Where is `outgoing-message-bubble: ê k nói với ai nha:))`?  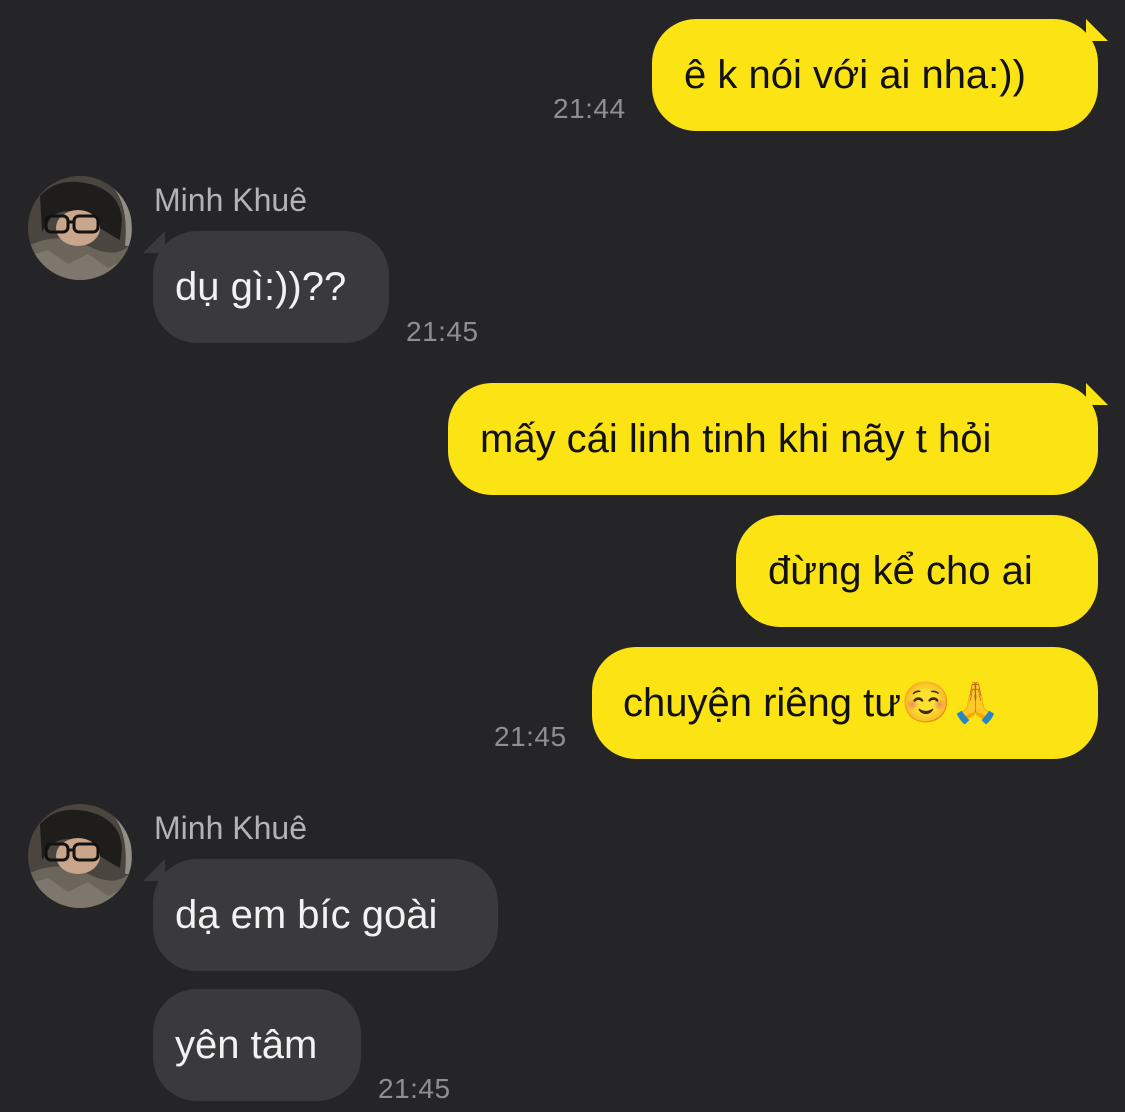
outgoing-message-bubble: ê k nói với ai nha:)) is located at coordinates (880, 75).